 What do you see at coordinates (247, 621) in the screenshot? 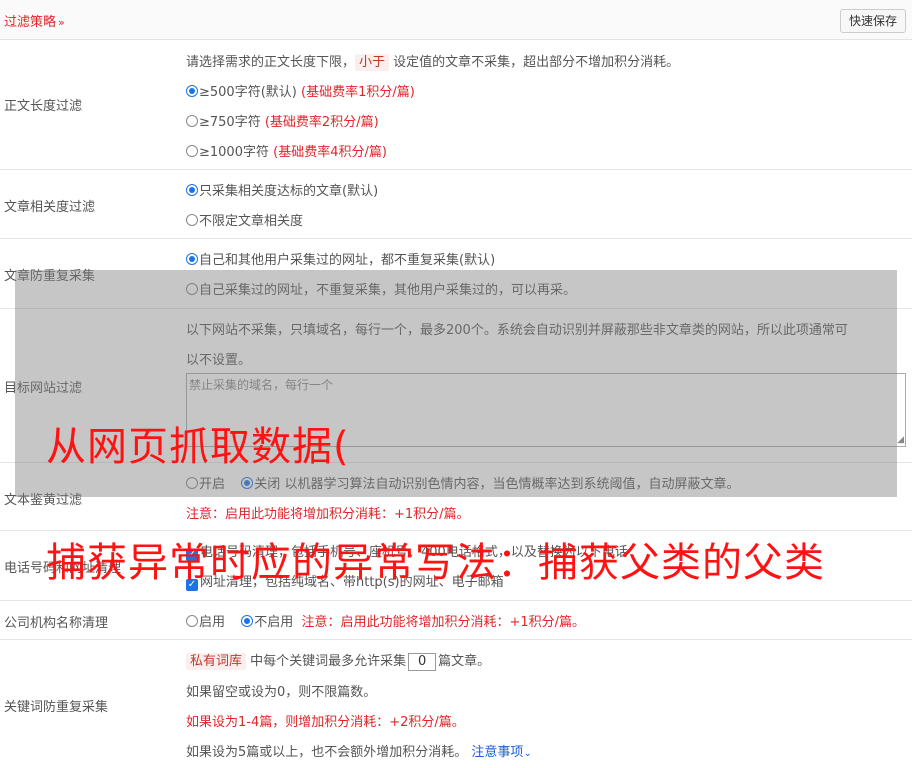
I see `radio-disable-option` at bounding box center [247, 621].